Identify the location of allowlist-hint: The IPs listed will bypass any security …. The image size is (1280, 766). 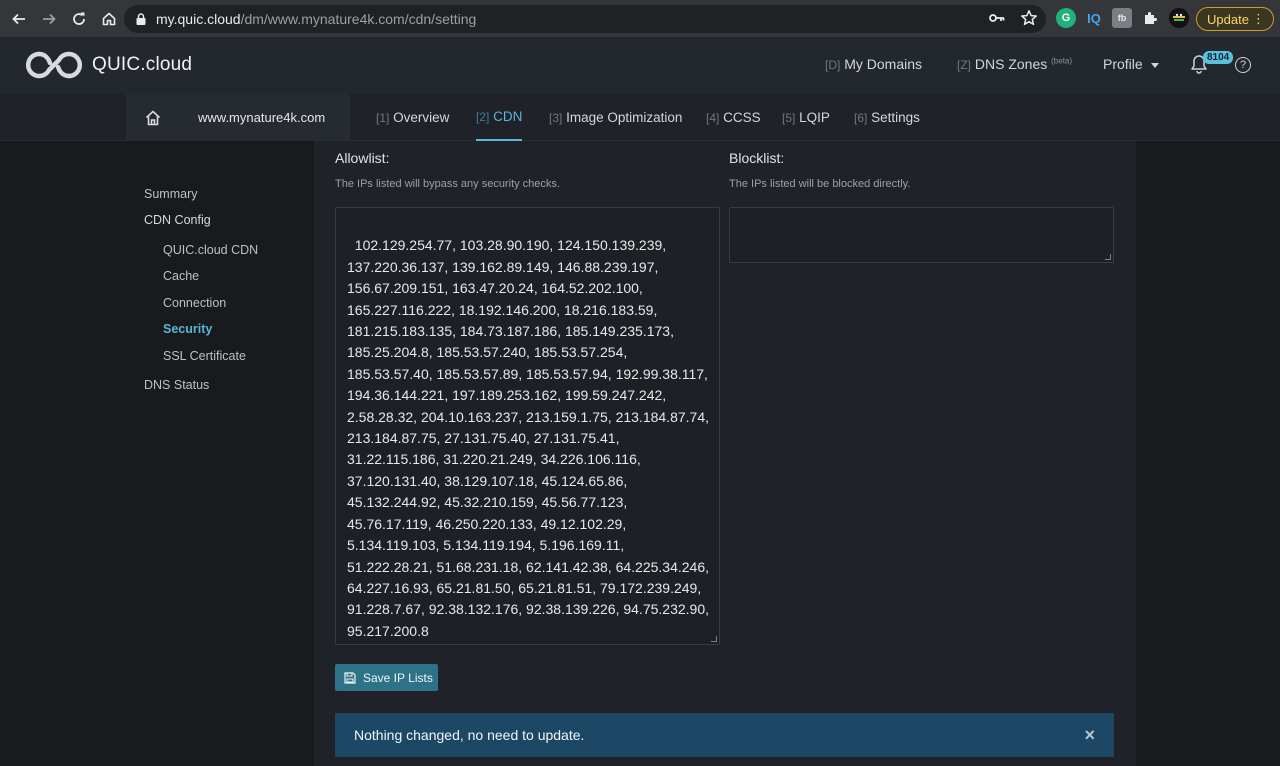
(447, 184).